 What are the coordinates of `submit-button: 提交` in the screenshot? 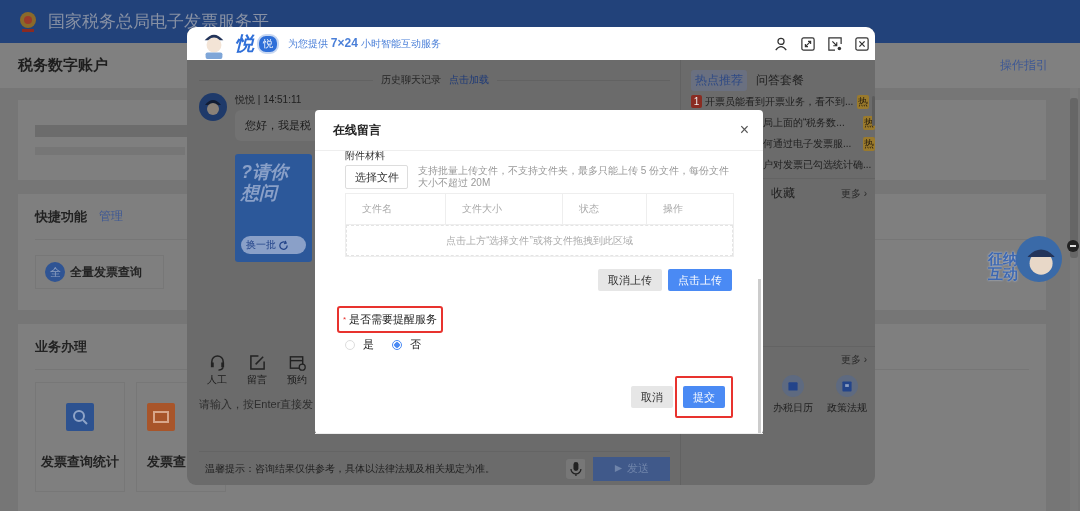 It's located at (704, 397).